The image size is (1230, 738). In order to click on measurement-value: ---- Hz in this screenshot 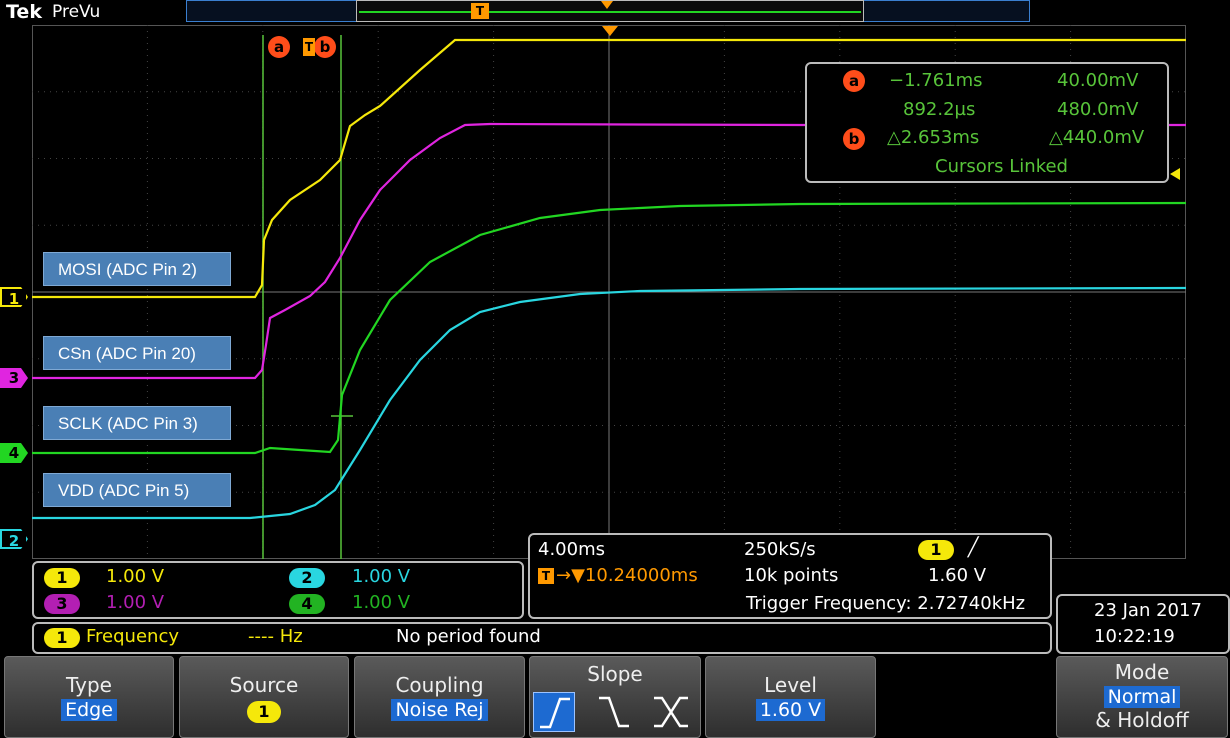, I will do `click(275, 636)`.